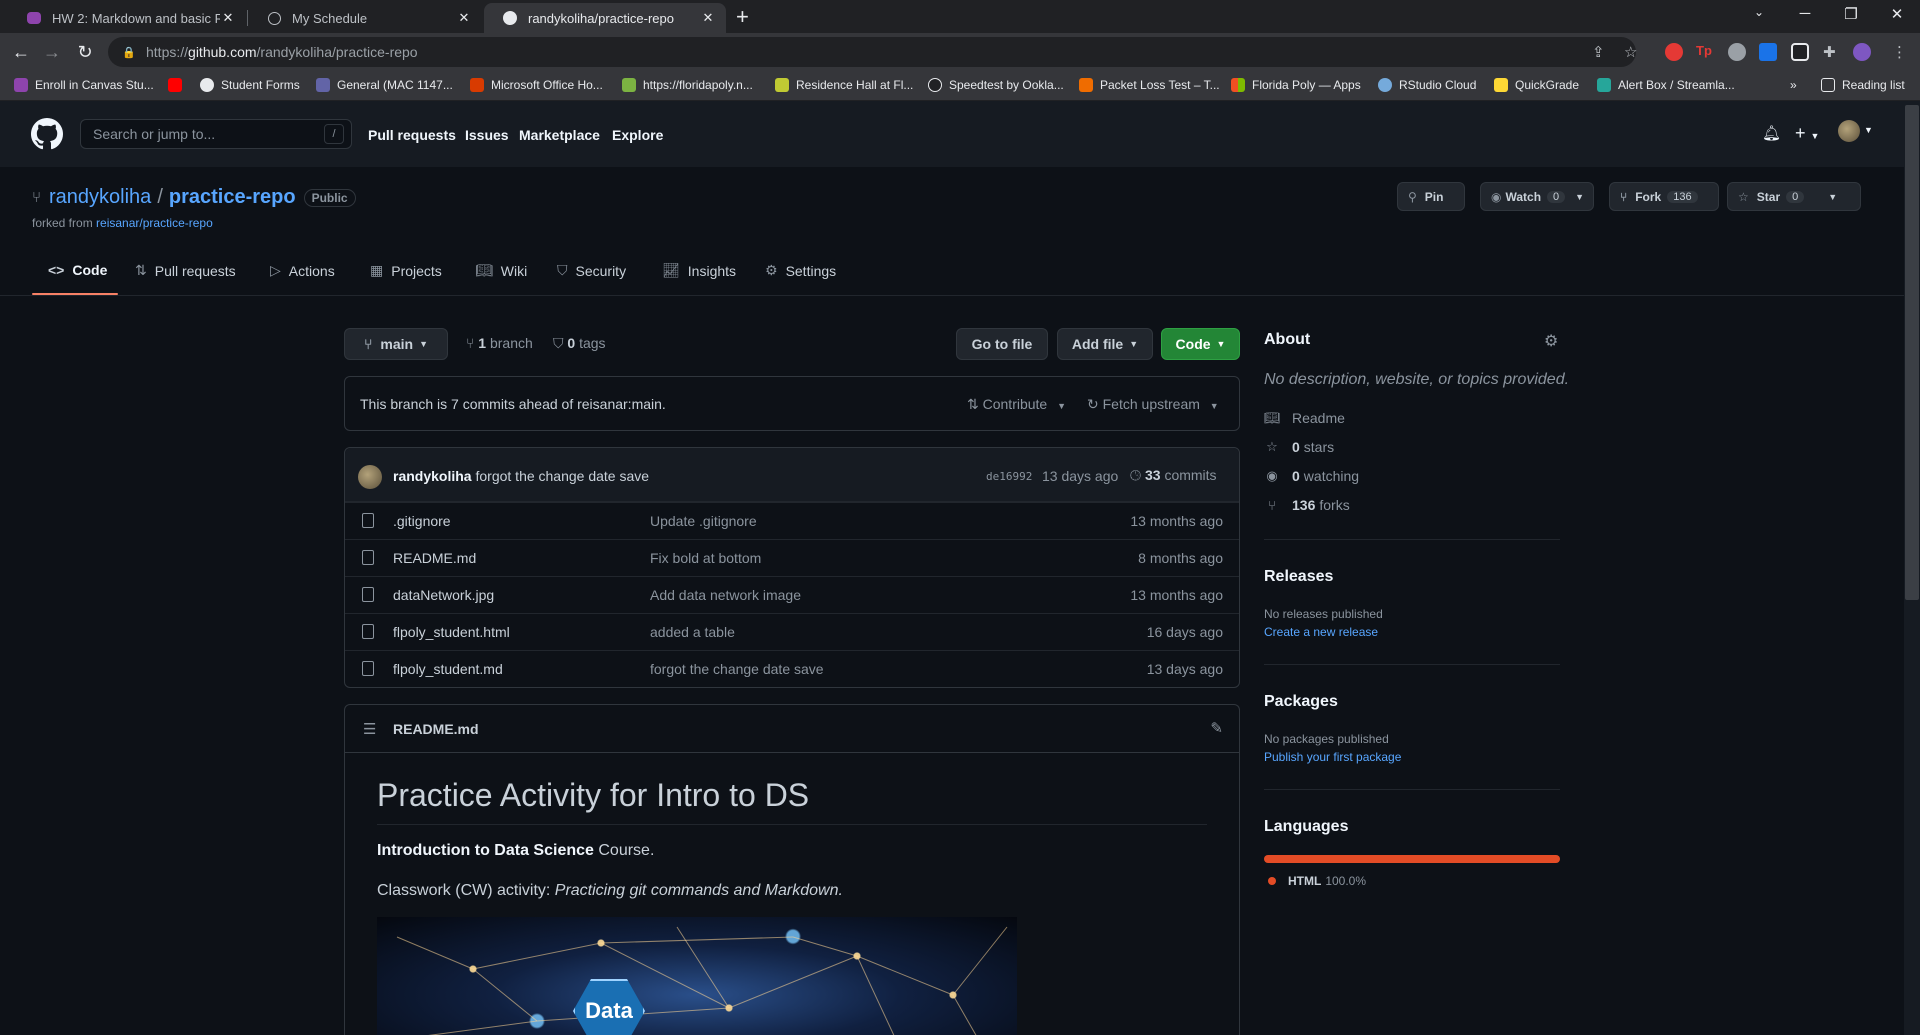  Describe the element at coordinates (591, 270) in the screenshot. I see `tab-security: ⛉ Security` at that location.